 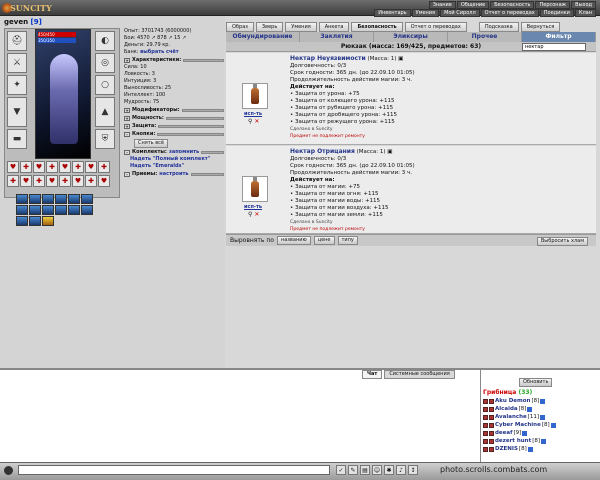 What do you see at coordinates (157, 166) in the screenshot?
I see `wear-emeralds-set-link: Надеть "Emeralds"` at bounding box center [157, 166].